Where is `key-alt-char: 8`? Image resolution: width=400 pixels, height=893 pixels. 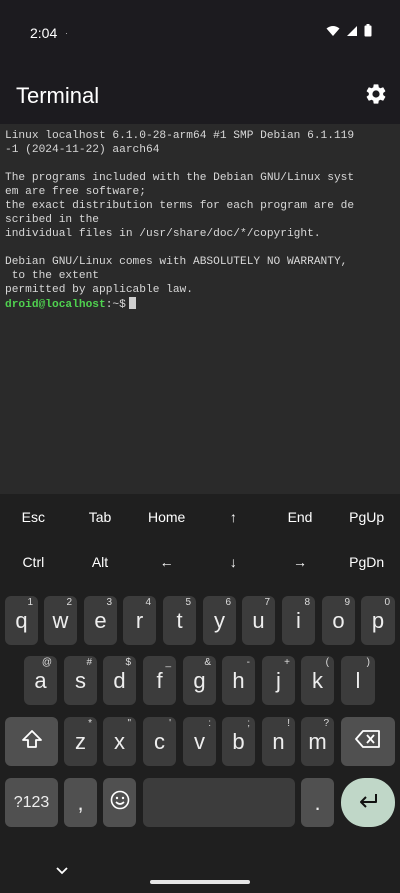
key-alt-char: 8 is located at coordinates (307, 602).